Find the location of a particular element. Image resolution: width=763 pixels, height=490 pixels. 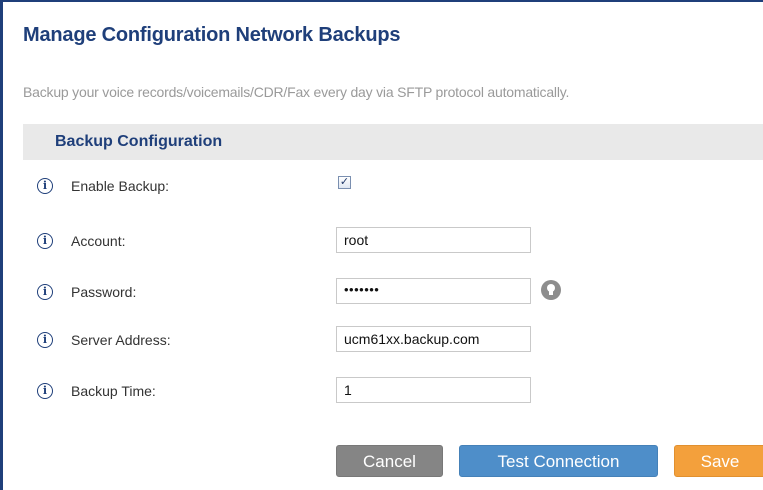

page-title: Manage Configuration Network Backups is located at coordinates (212, 35).